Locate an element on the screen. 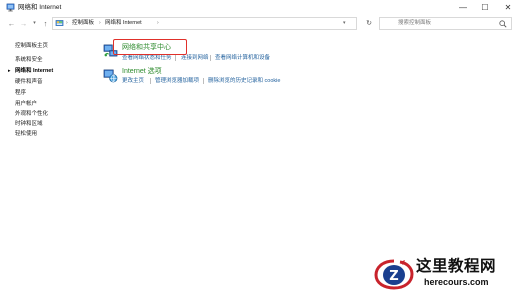  breadcrumb-network-internet: 网络和 Internet is located at coordinates (123, 23).